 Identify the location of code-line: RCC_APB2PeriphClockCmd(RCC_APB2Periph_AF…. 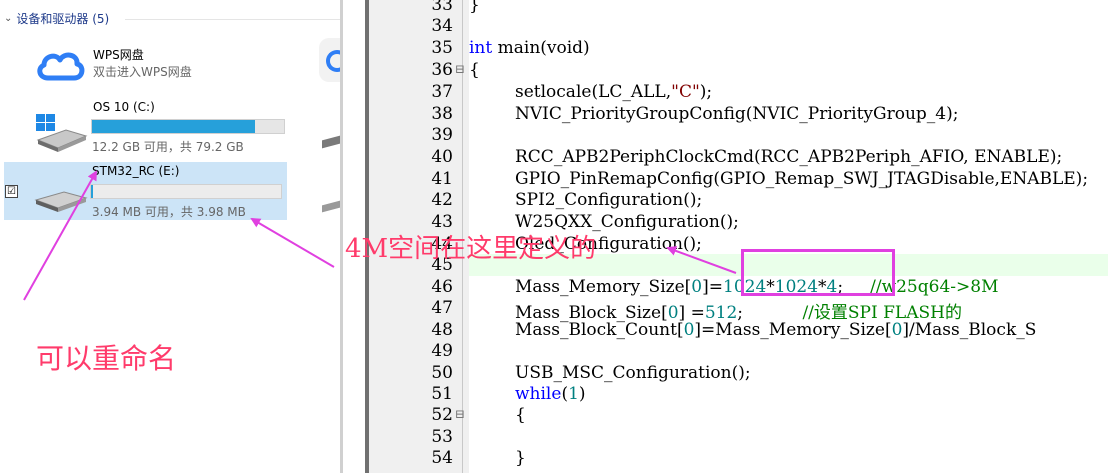
(789, 157).